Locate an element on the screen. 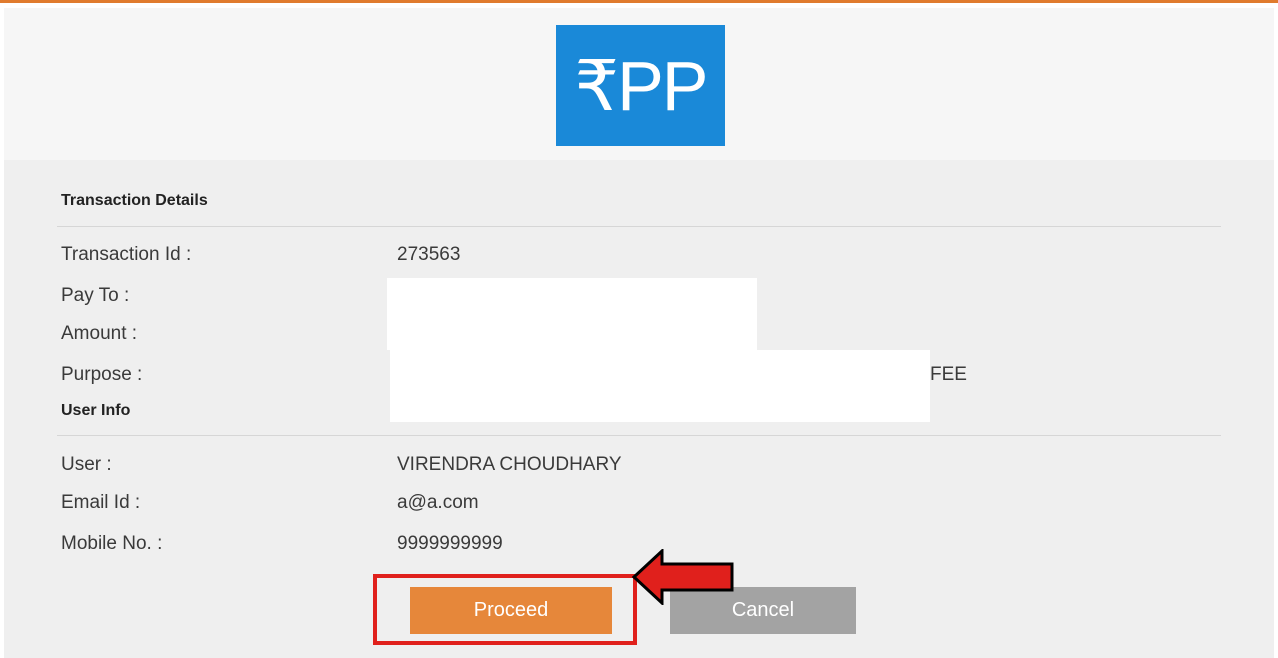 This screenshot has height=658, width=1278. logo-text: ₹PP is located at coordinates (641, 85).